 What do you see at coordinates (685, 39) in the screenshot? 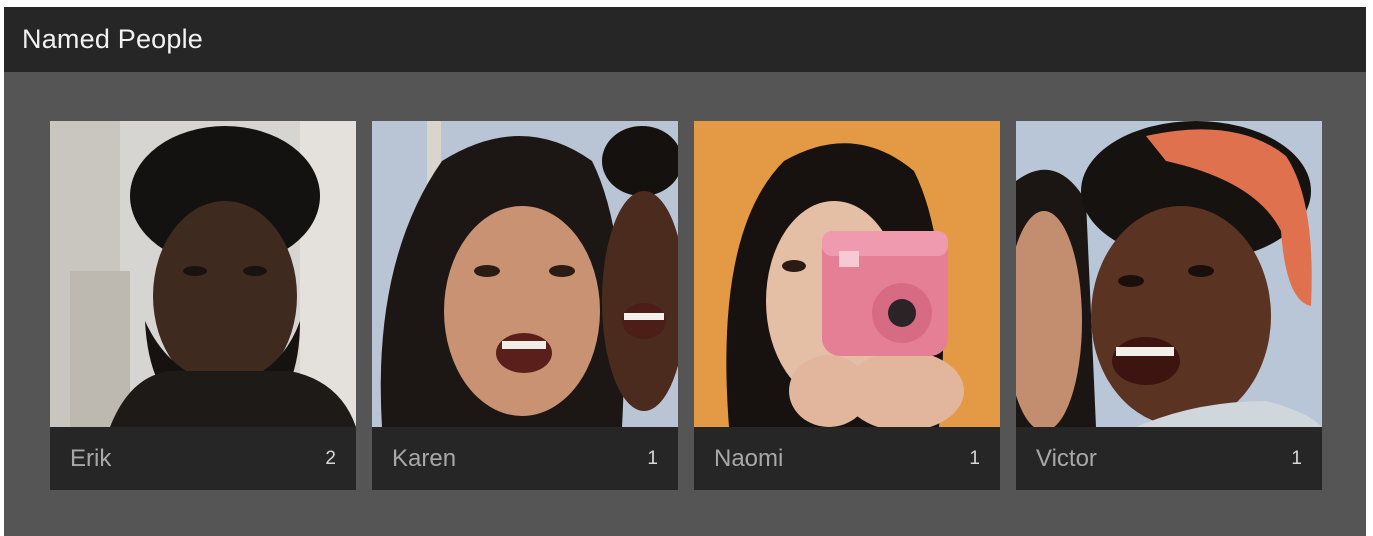
I see `panel-header: Named People` at bounding box center [685, 39].